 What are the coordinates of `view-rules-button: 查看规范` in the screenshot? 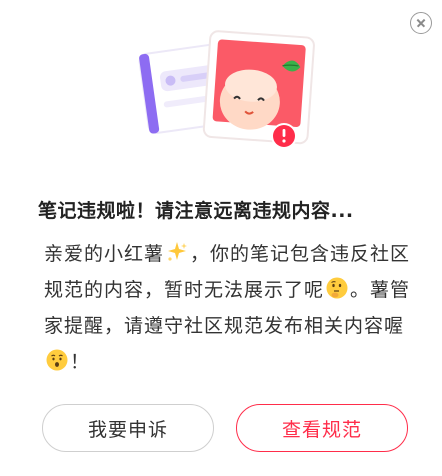 It's located at (322, 428).